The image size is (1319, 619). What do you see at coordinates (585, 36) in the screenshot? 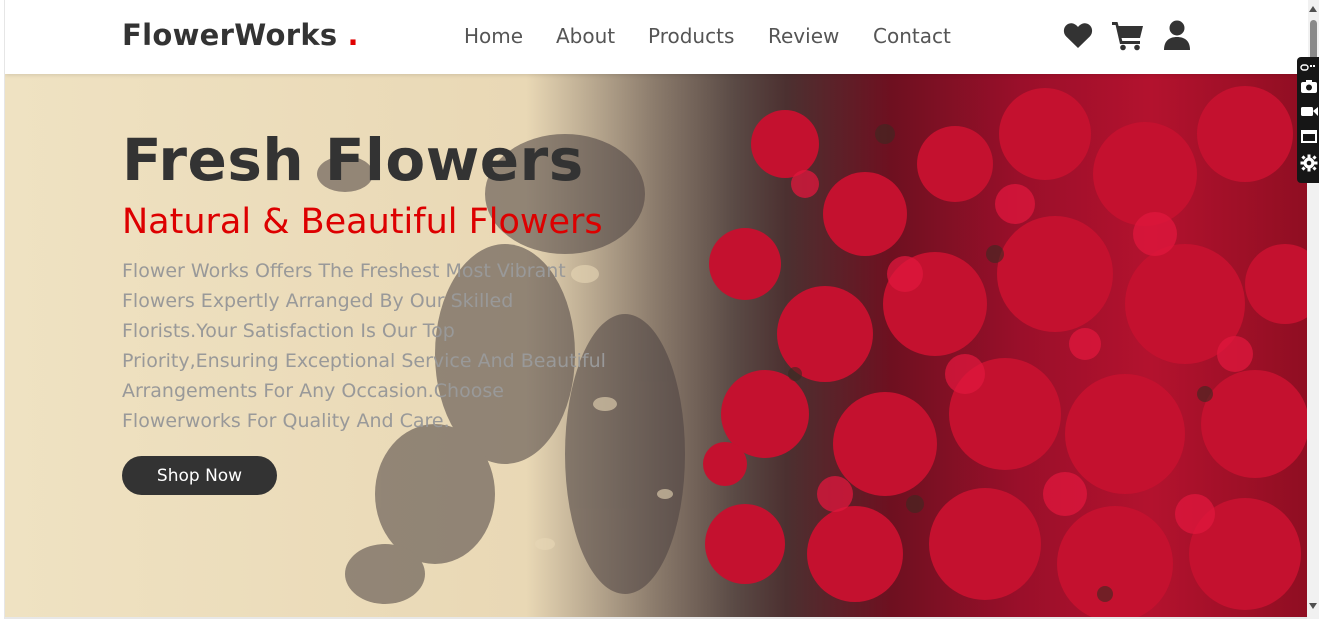
I see `nav-about: About` at bounding box center [585, 36].